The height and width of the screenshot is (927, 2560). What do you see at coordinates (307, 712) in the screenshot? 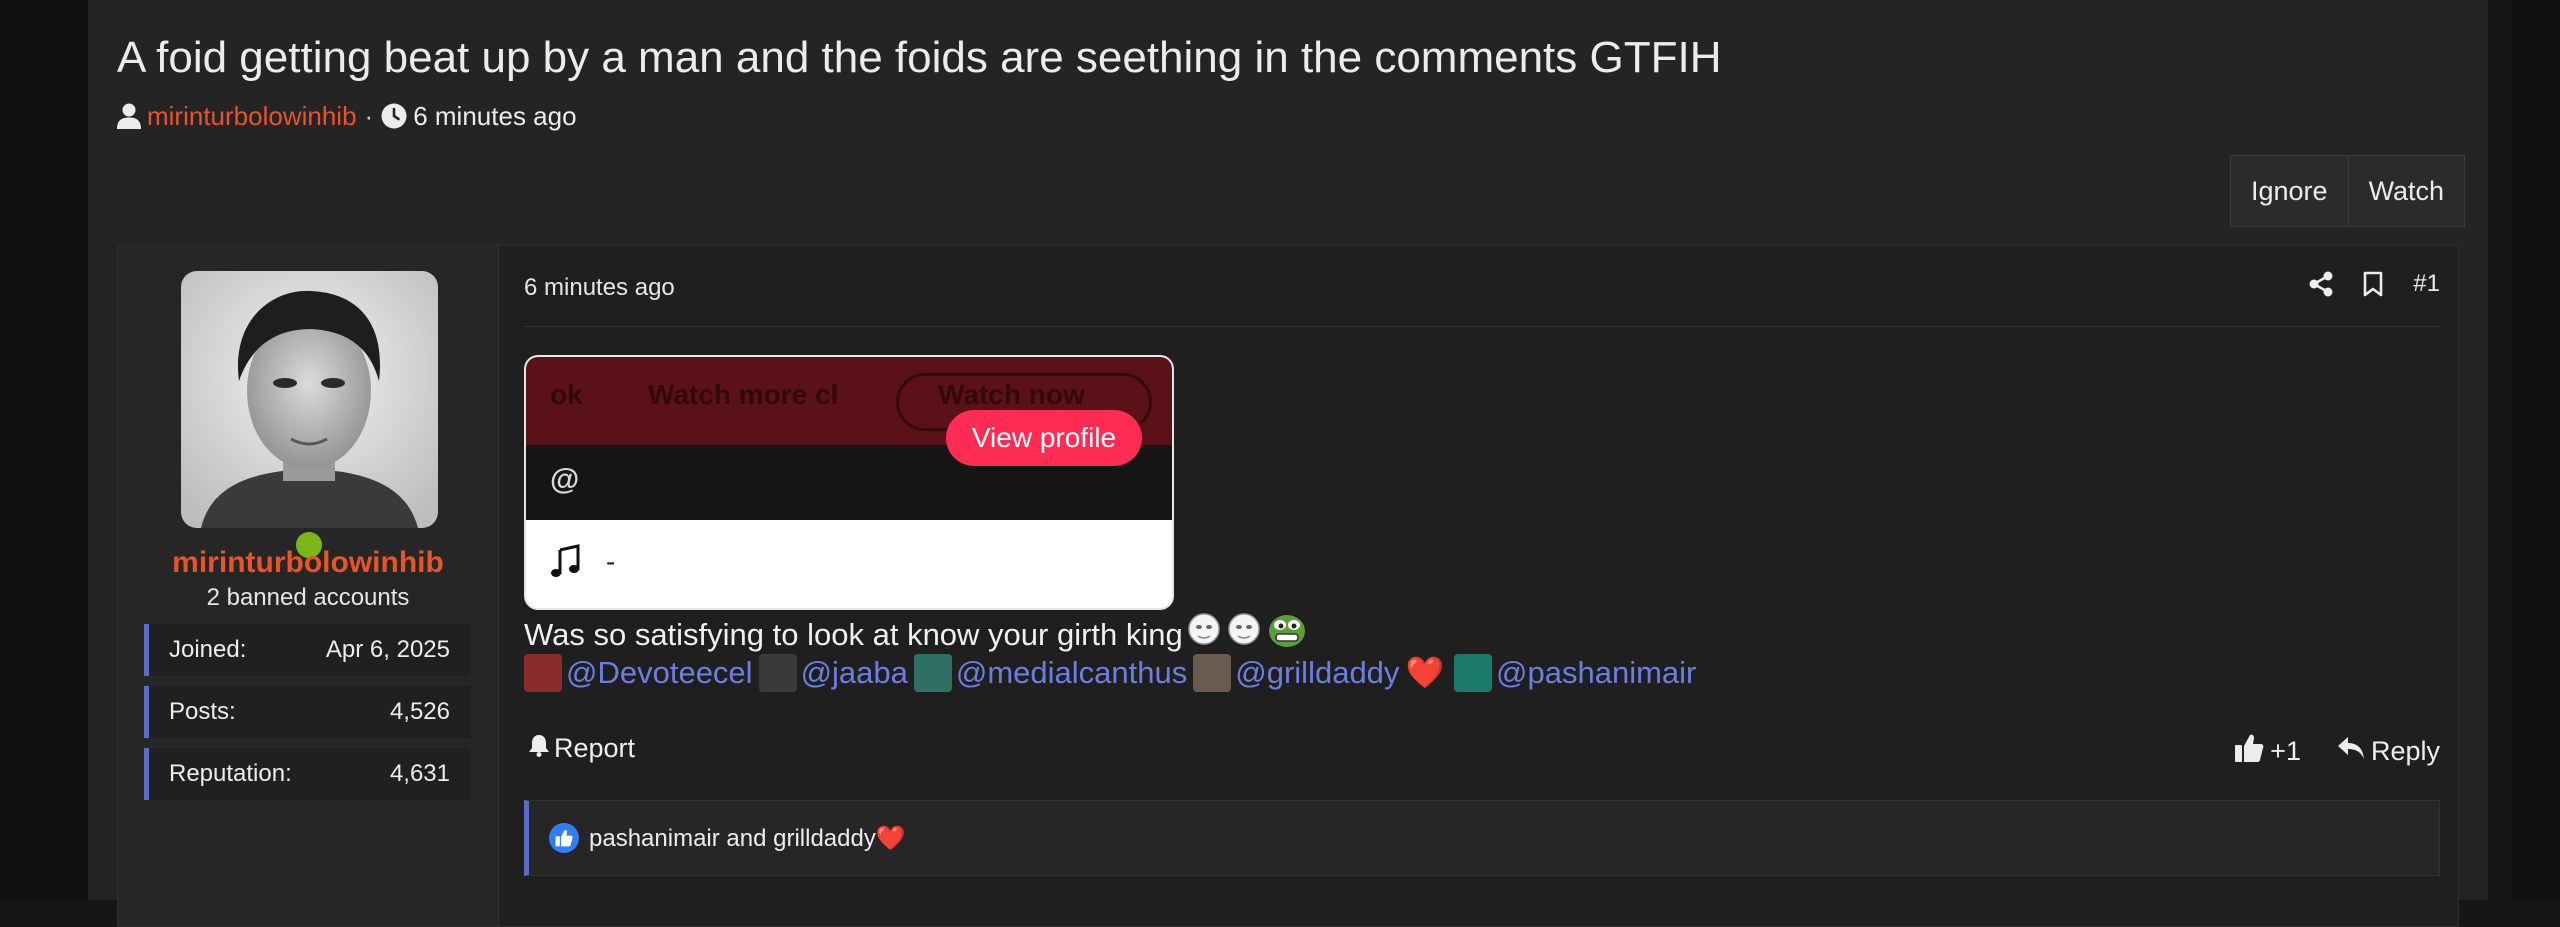
I see `user-stat-posts: Posts: 4,526` at bounding box center [307, 712].